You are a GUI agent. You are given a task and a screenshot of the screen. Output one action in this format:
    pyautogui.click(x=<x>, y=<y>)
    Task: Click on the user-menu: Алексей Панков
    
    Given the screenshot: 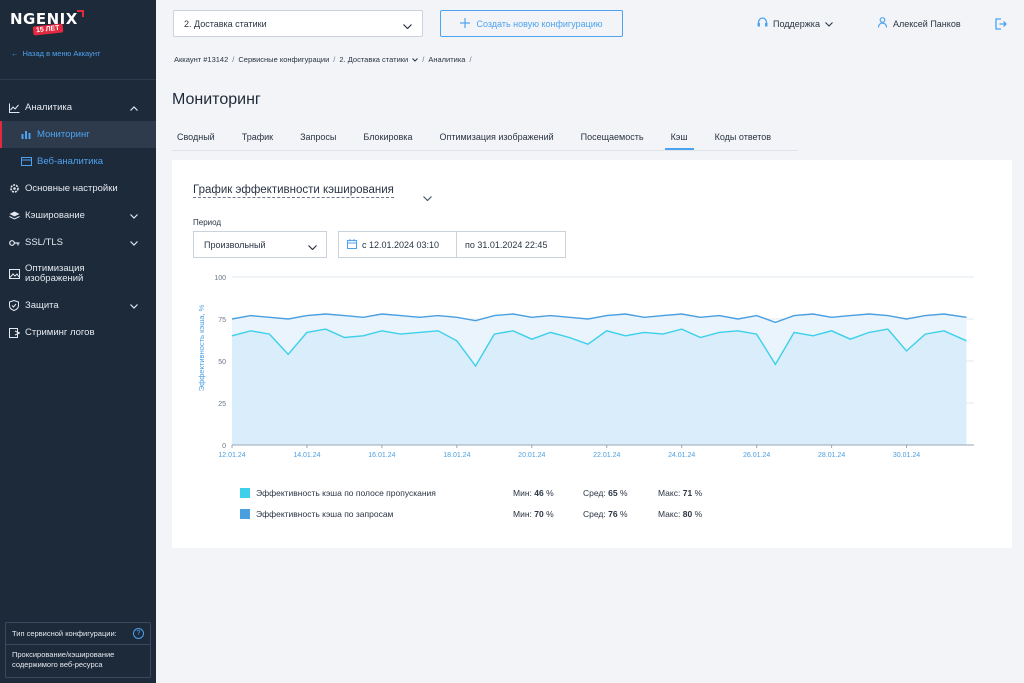 What is the action you would take?
    pyautogui.click(x=919, y=23)
    